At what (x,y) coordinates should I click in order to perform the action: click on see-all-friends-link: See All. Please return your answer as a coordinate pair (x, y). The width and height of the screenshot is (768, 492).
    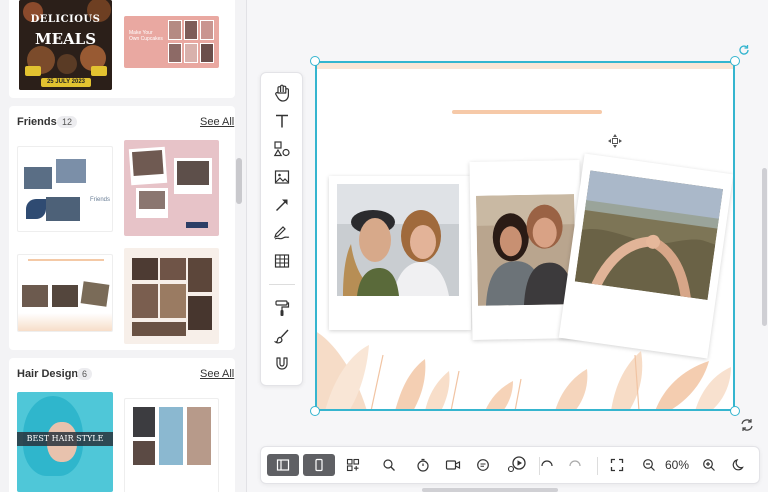
    Looking at the image, I should click on (217, 122).